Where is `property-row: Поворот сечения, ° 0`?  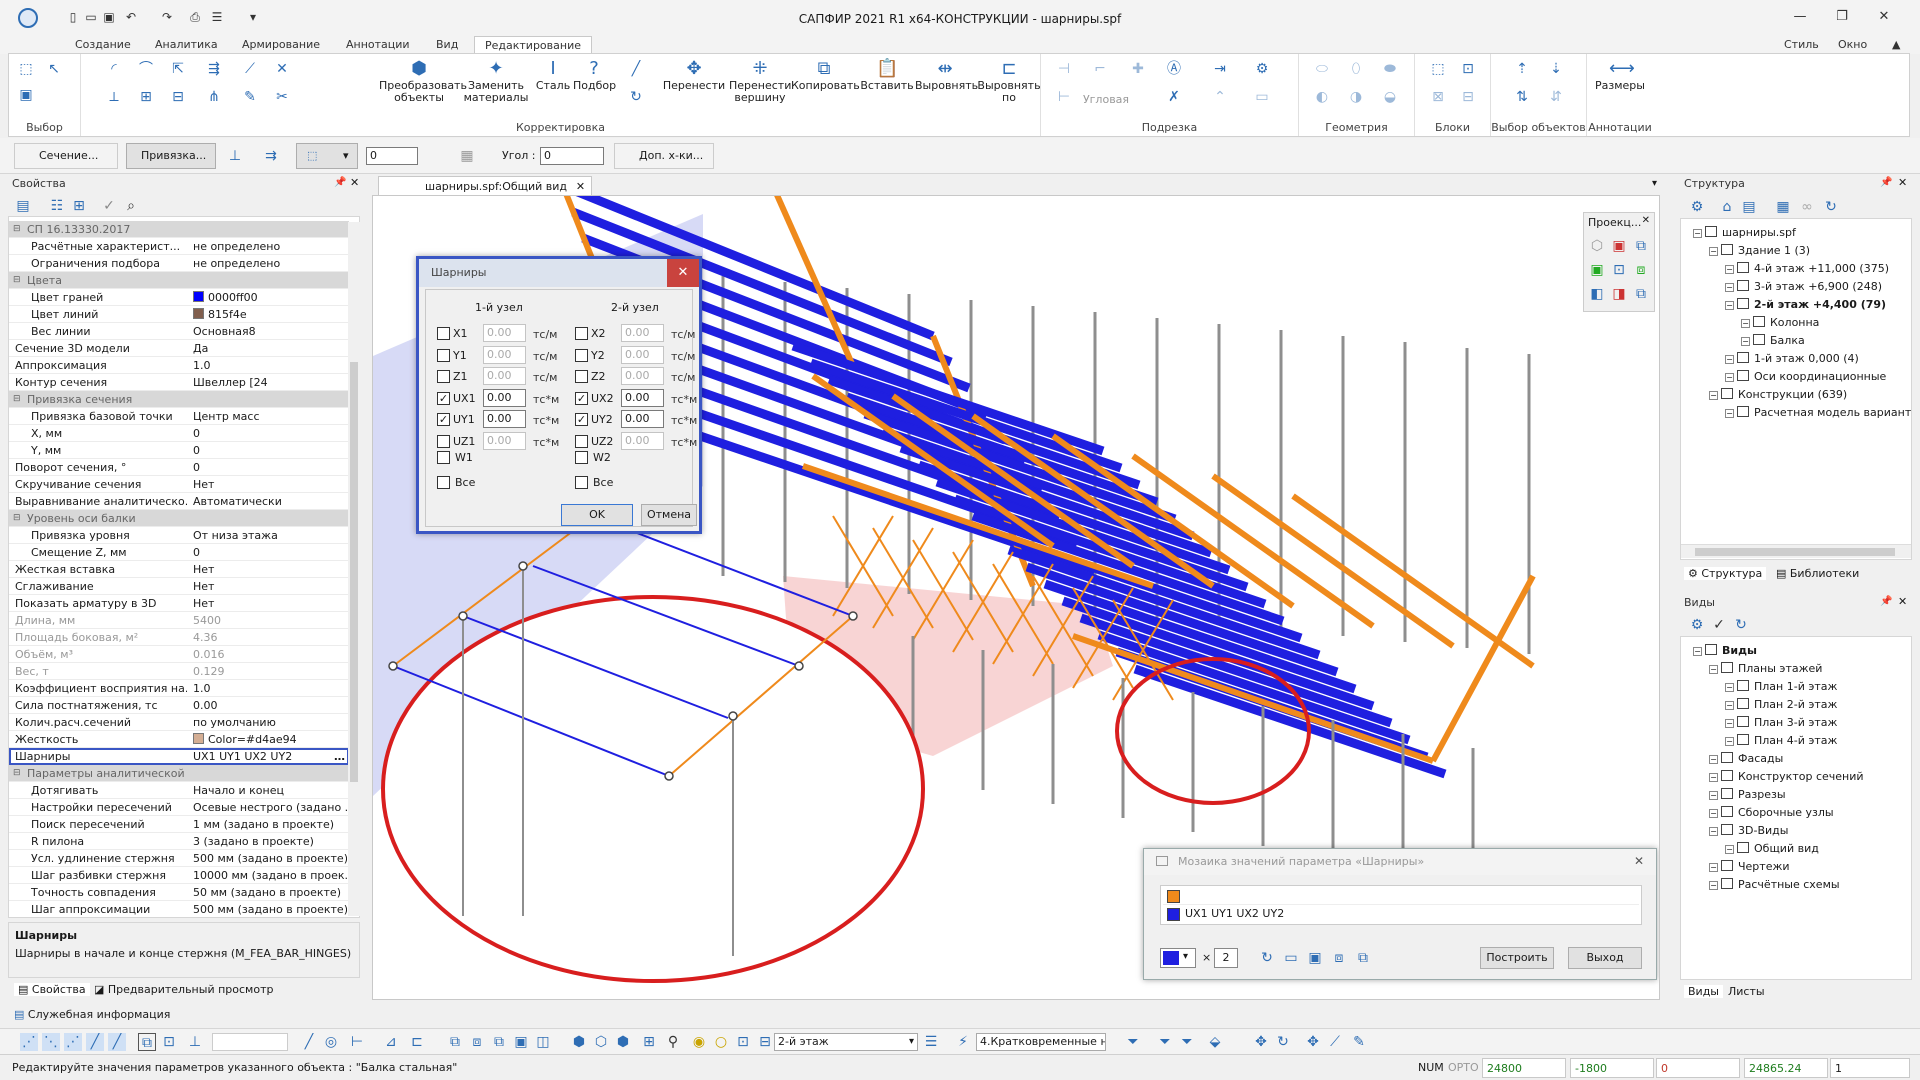
property-row: Поворот сечения, ° 0 is located at coordinates (179, 467).